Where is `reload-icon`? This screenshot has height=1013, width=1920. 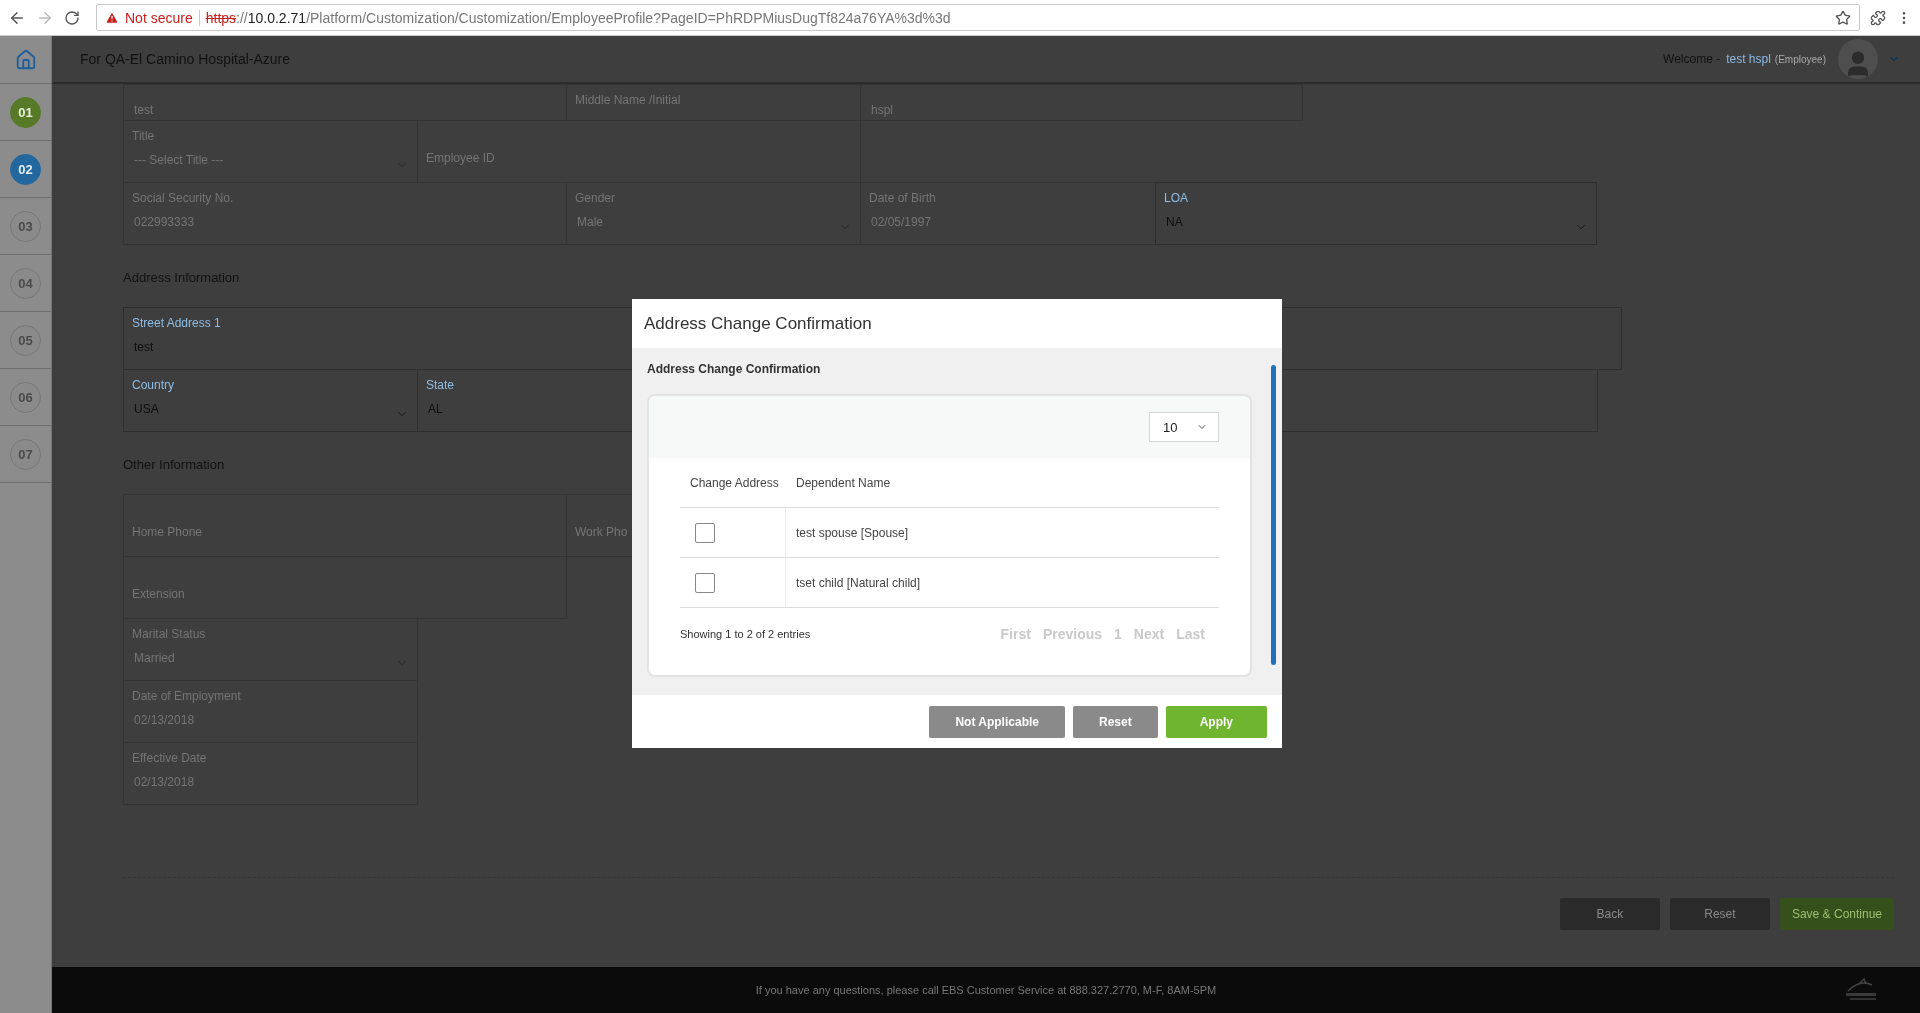
reload-icon is located at coordinates (72, 17).